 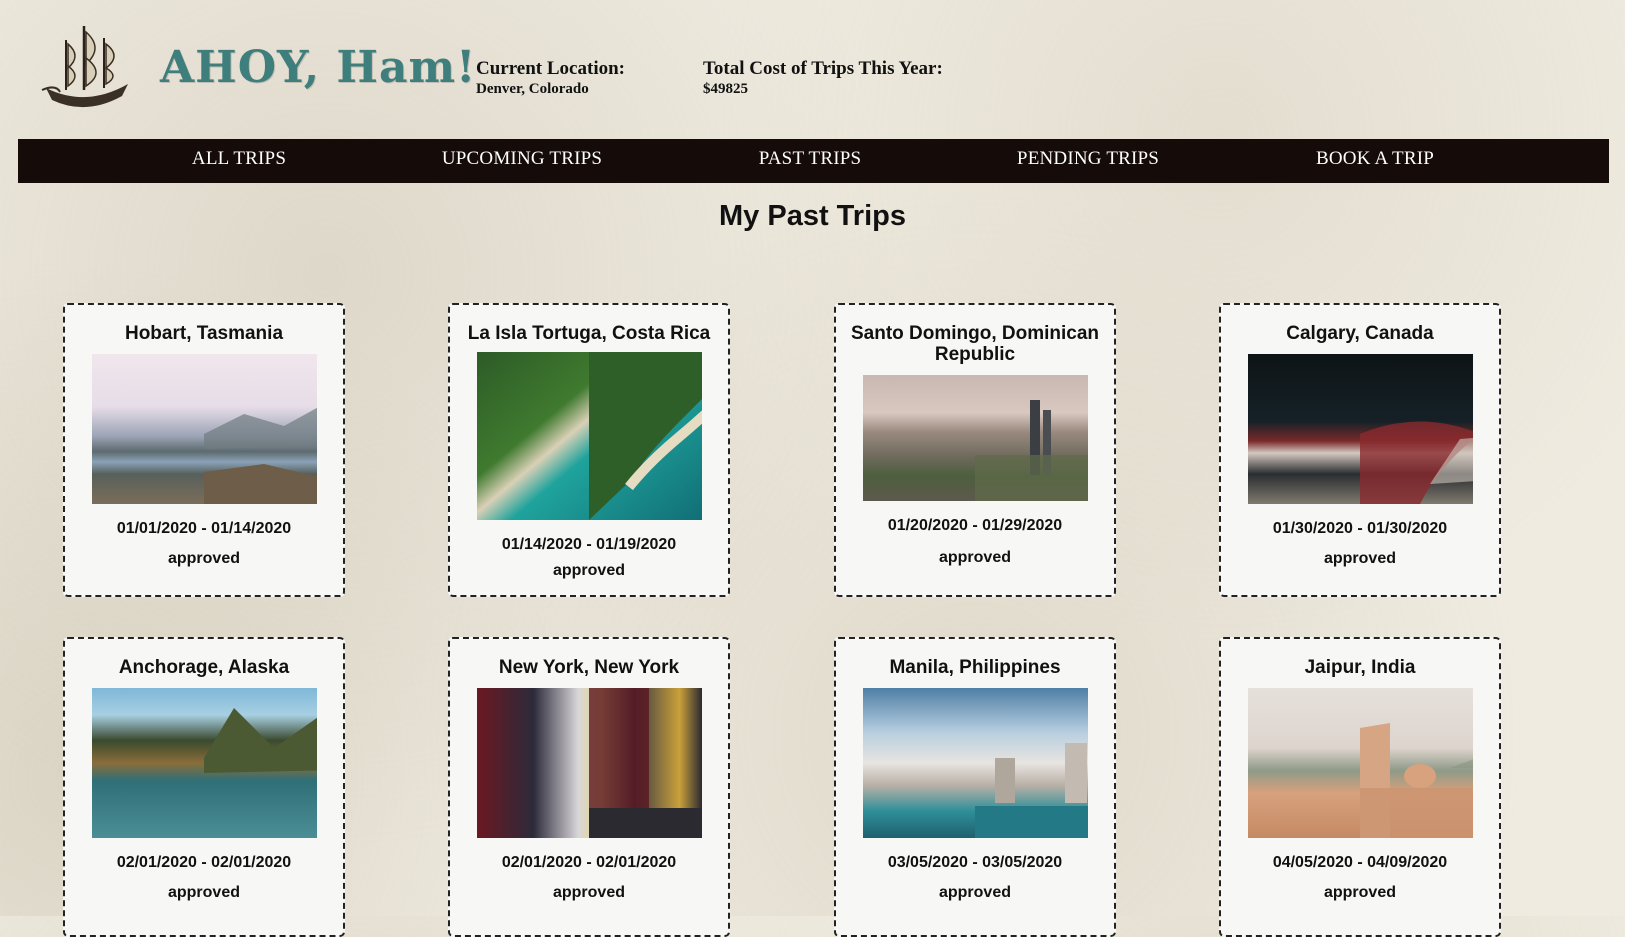 What do you see at coordinates (1360, 862) in the screenshot?
I see `trip-dates: 04/05/2020 - 04/09/2020` at bounding box center [1360, 862].